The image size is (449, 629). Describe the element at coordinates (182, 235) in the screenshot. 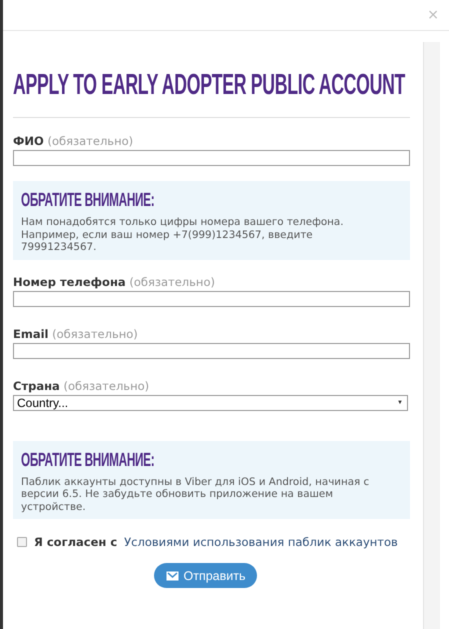

I see `notice-text: Нам понадобятся только цифры номера вашего телефона. Например, если ваш номер +7(999)1234567, введите 79991234567.` at that location.